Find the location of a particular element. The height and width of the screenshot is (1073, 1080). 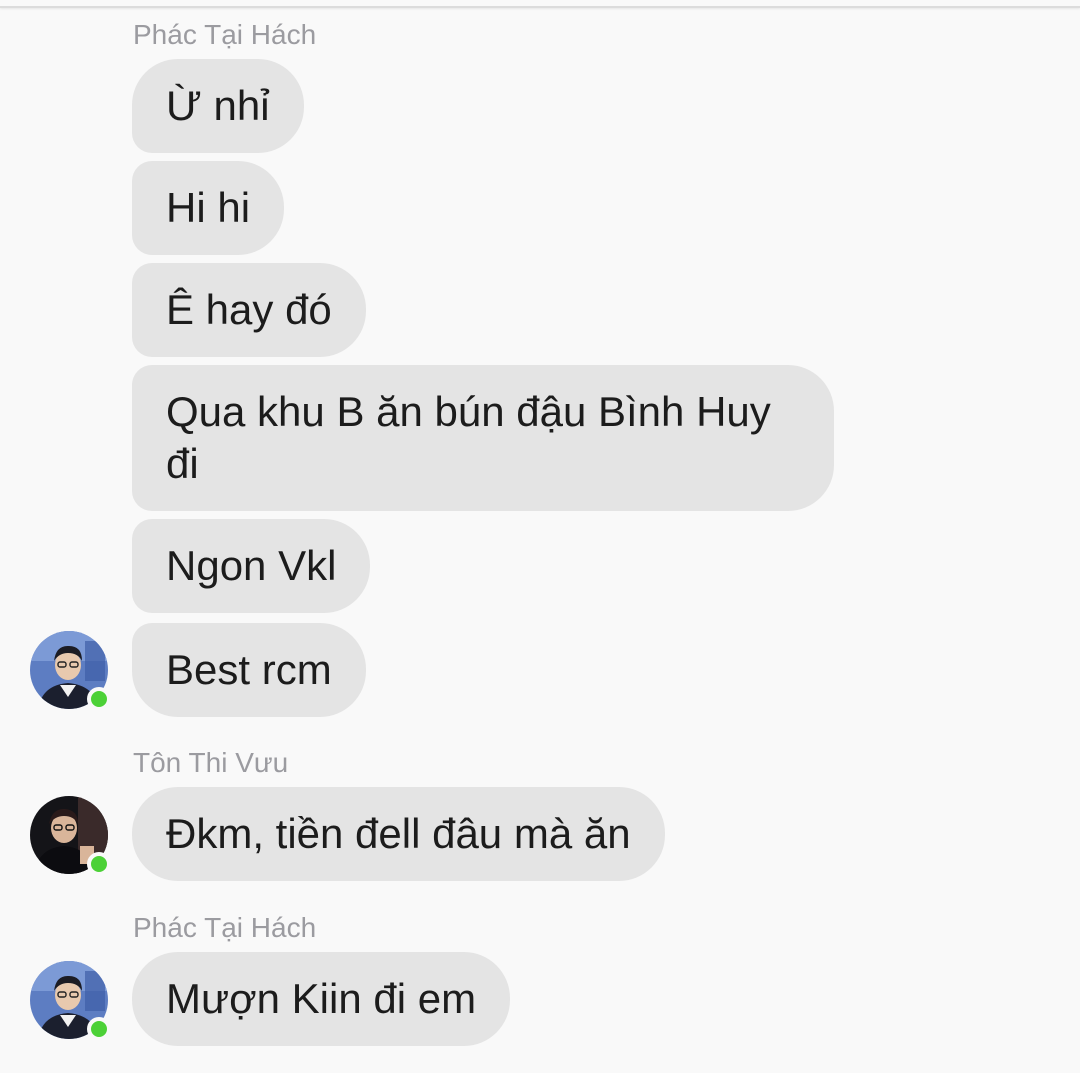

message-bubble: Đkm, tiền đell đâu mà ăn is located at coordinates (398, 834).